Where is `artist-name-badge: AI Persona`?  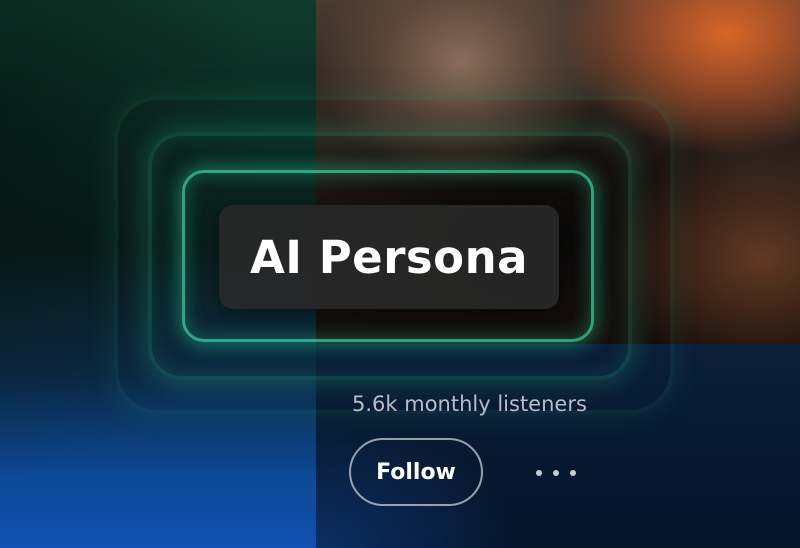 artist-name-badge: AI Persona is located at coordinates (389, 257).